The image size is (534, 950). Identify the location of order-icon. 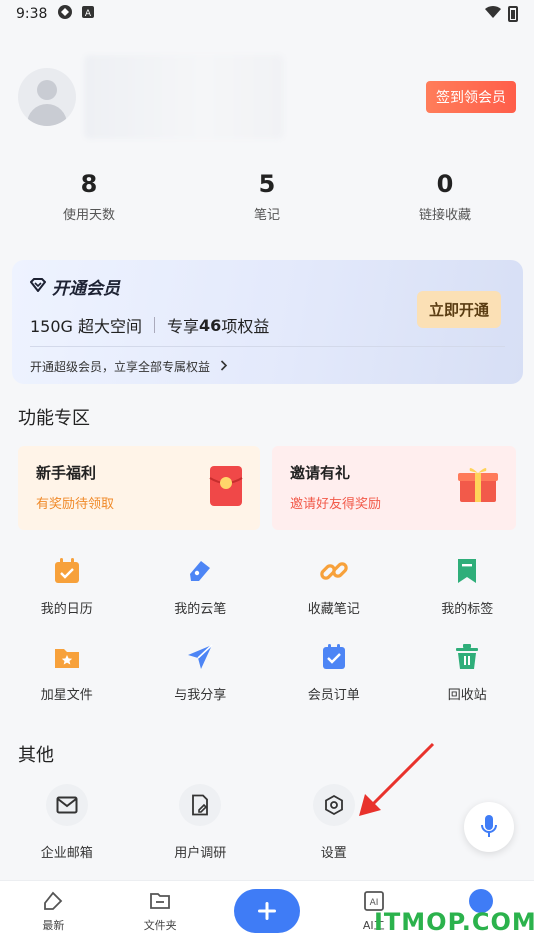
(333, 656).